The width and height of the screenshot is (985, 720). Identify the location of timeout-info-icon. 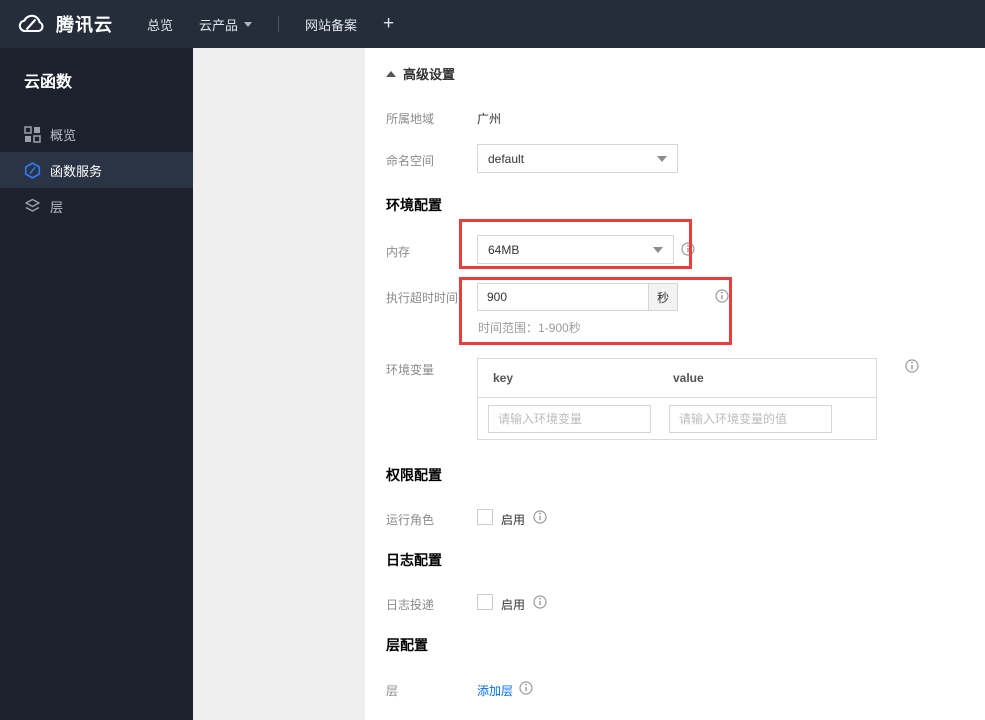
(722, 296).